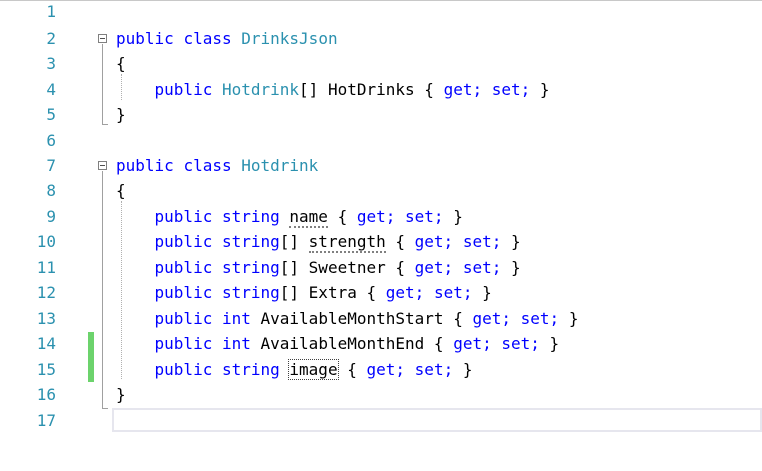 The width and height of the screenshot is (762, 471). What do you see at coordinates (347, 267) in the screenshot?
I see `property-name: Sweetner` at bounding box center [347, 267].